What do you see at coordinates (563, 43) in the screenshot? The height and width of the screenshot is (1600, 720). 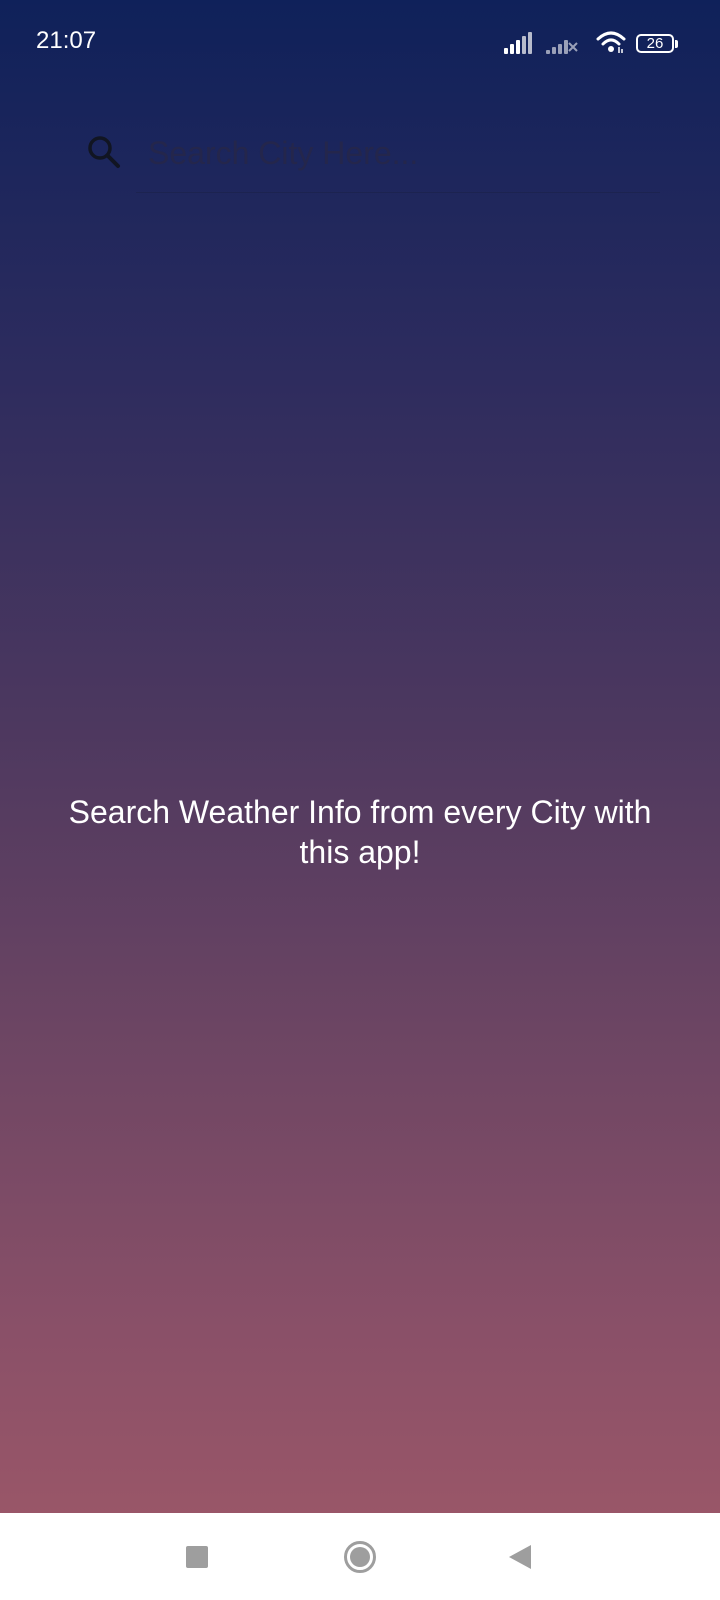 I see `signal-no-service-icon` at bounding box center [563, 43].